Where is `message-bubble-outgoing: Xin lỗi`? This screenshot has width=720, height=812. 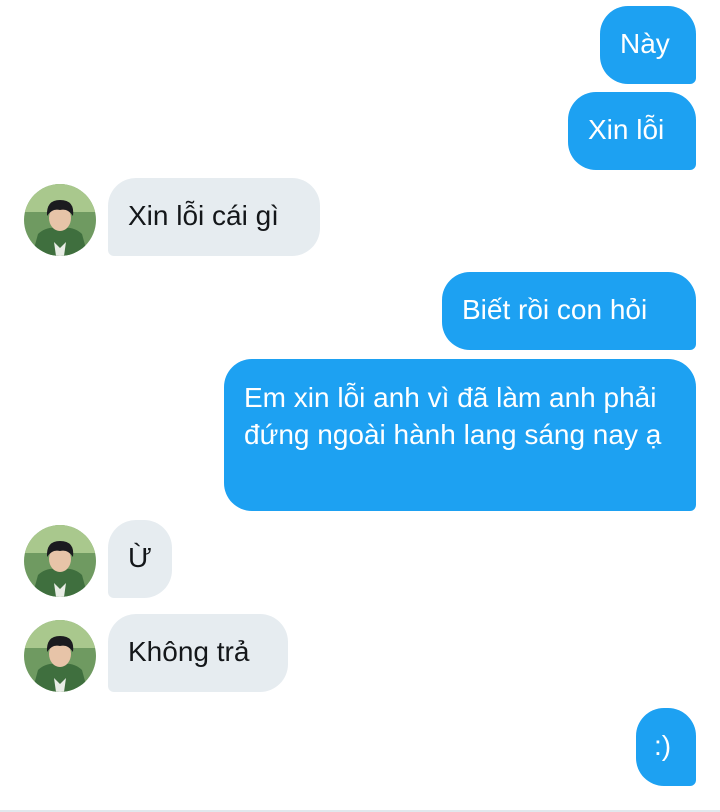 message-bubble-outgoing: Xin lỗi is located at coordinates (632, 131).